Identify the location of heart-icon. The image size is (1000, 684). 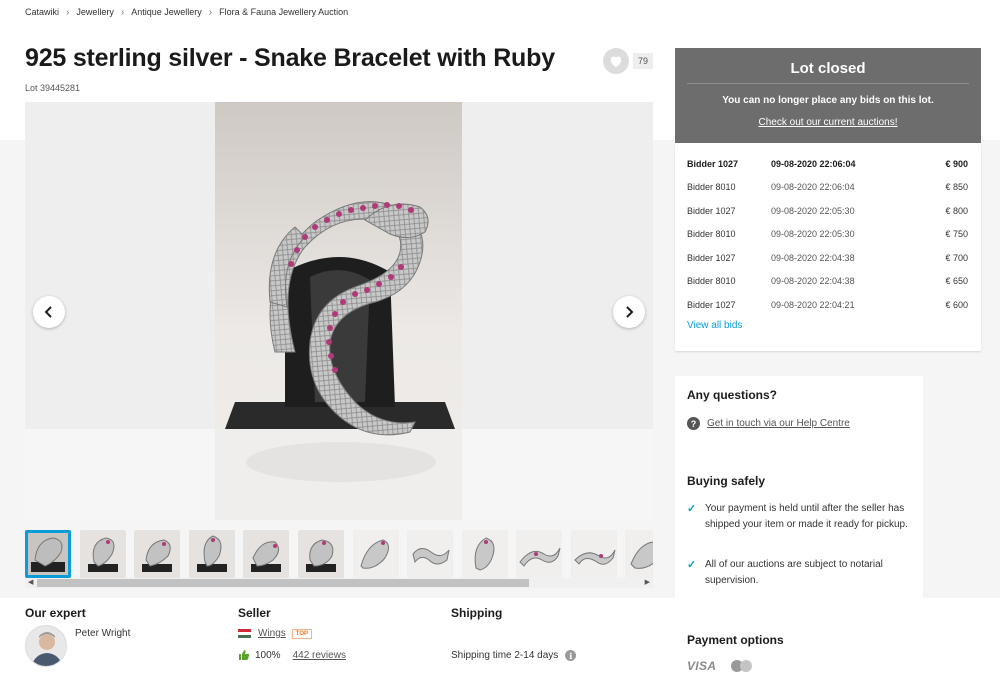
(616, 61).